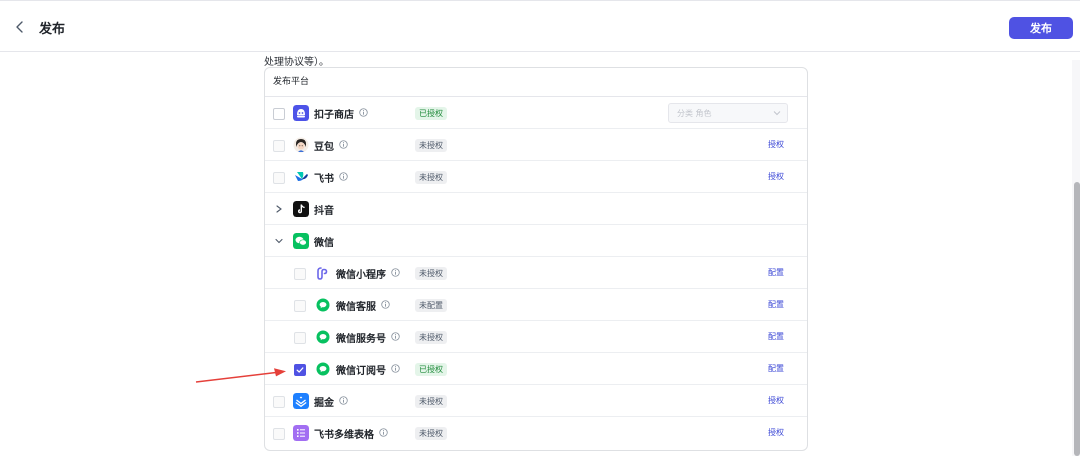 This screenshot has height=456, width=1080. I want to click on platform-name: 微信服务号, so click(361, 339).